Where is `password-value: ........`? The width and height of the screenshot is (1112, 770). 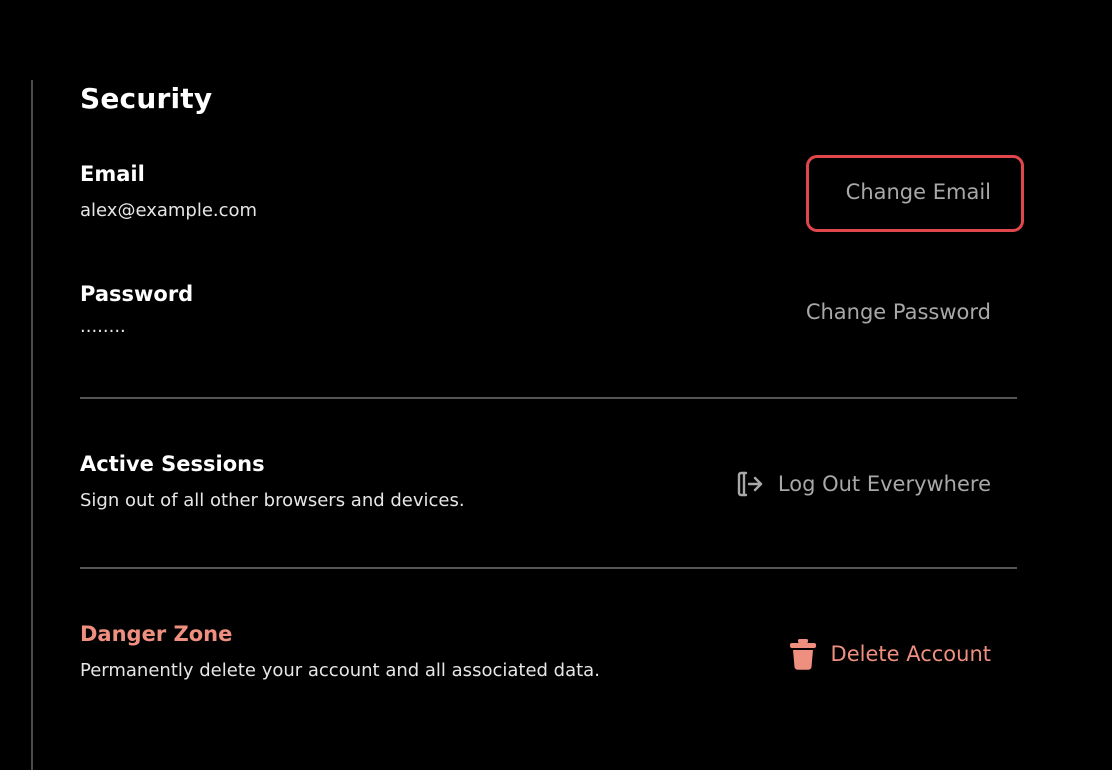
password-value: ........ is located at coordinates (103, 326).